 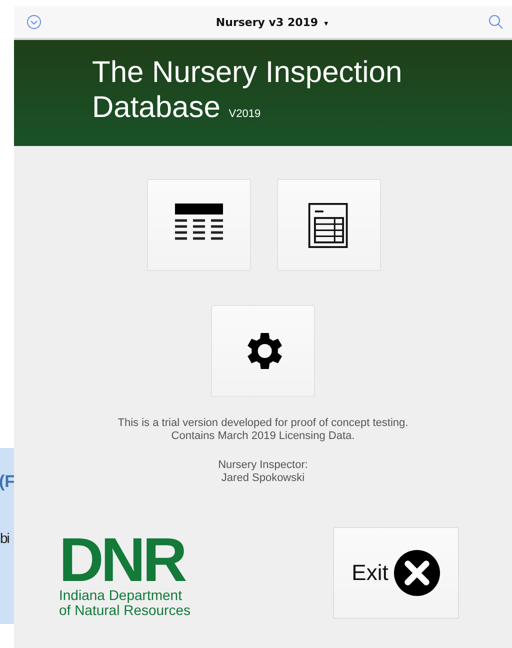 I want to click on list-tile, so click(x=199, y=225).